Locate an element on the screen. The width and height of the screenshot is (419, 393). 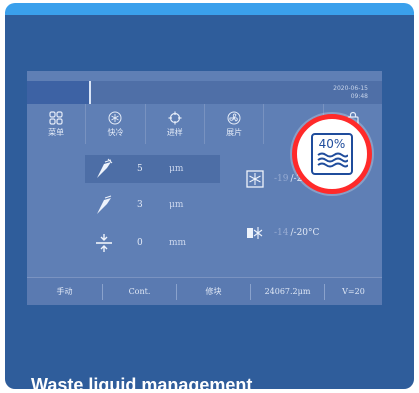
top-status-bar: 2020-06-15 09:48 is located at coordinates (204, 92).